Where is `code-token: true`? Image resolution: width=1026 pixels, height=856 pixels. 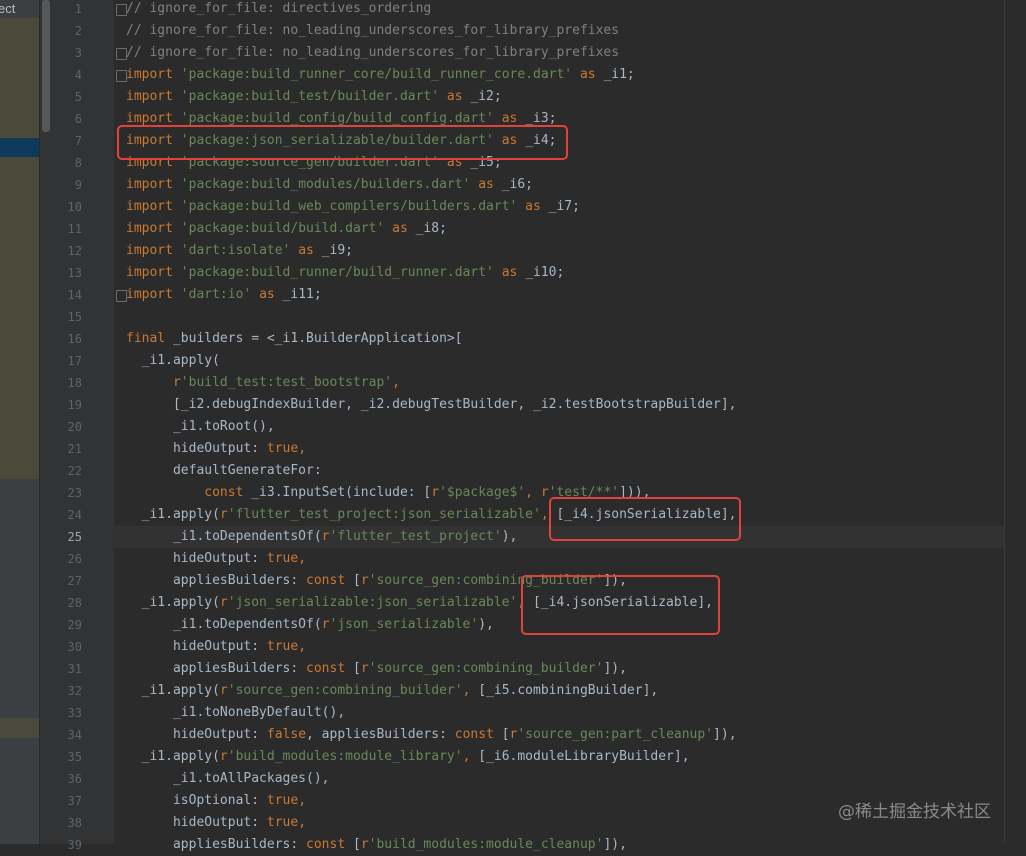
code-token: true is located at coordinates (282, 558).